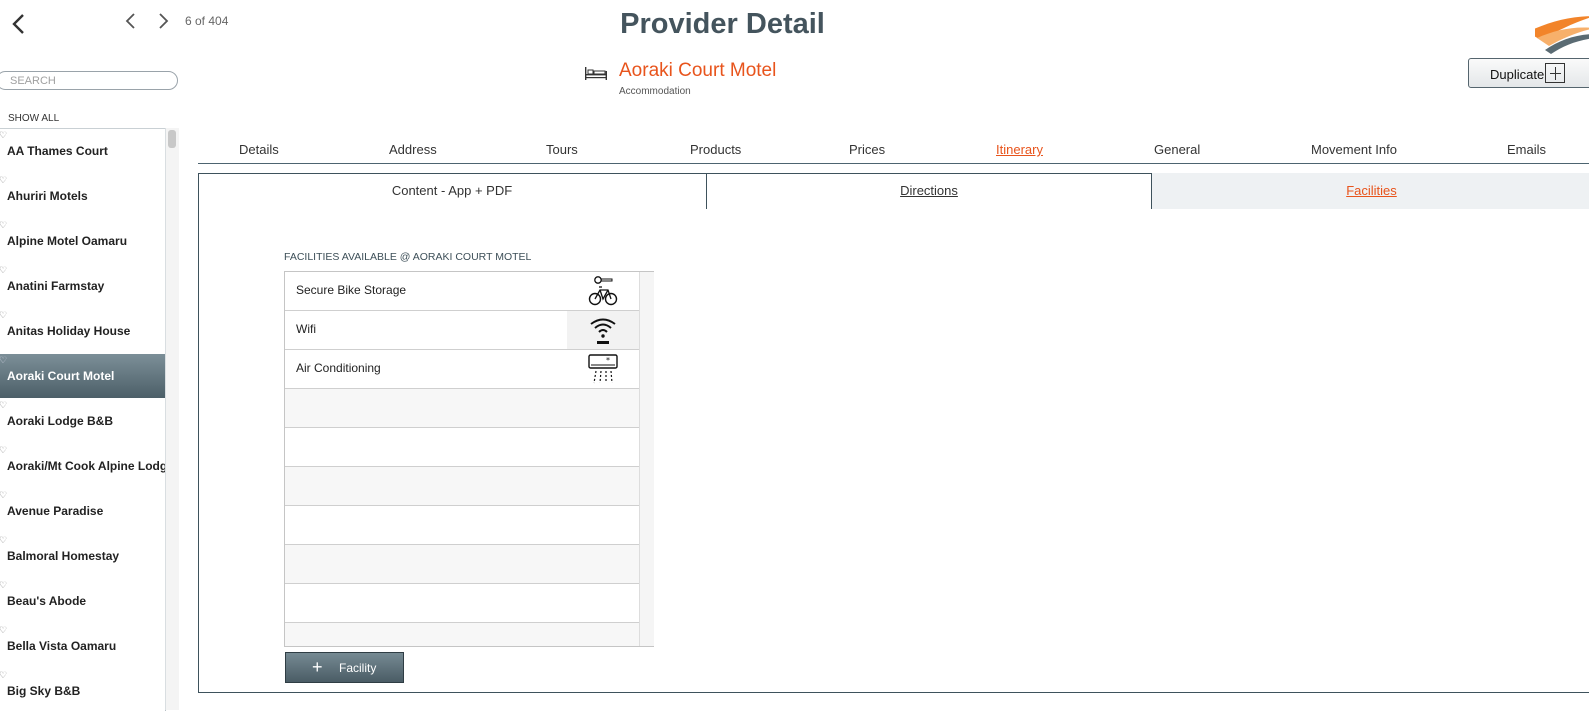 Image resolution: width=1589 pixels, height=711 pixels. What do you see at coordinates (603, 291) in the screenshot?
I see `bike-lock-icon` at bounding box center [603, 291].